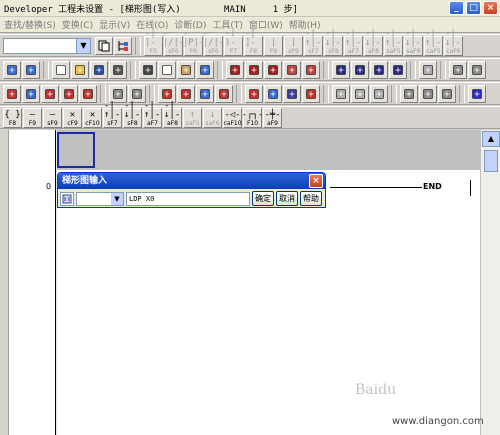  What do you see at coordinates (205, 69) in the screenshot?
I see `undo-icon` at bounding box center [205, 69].